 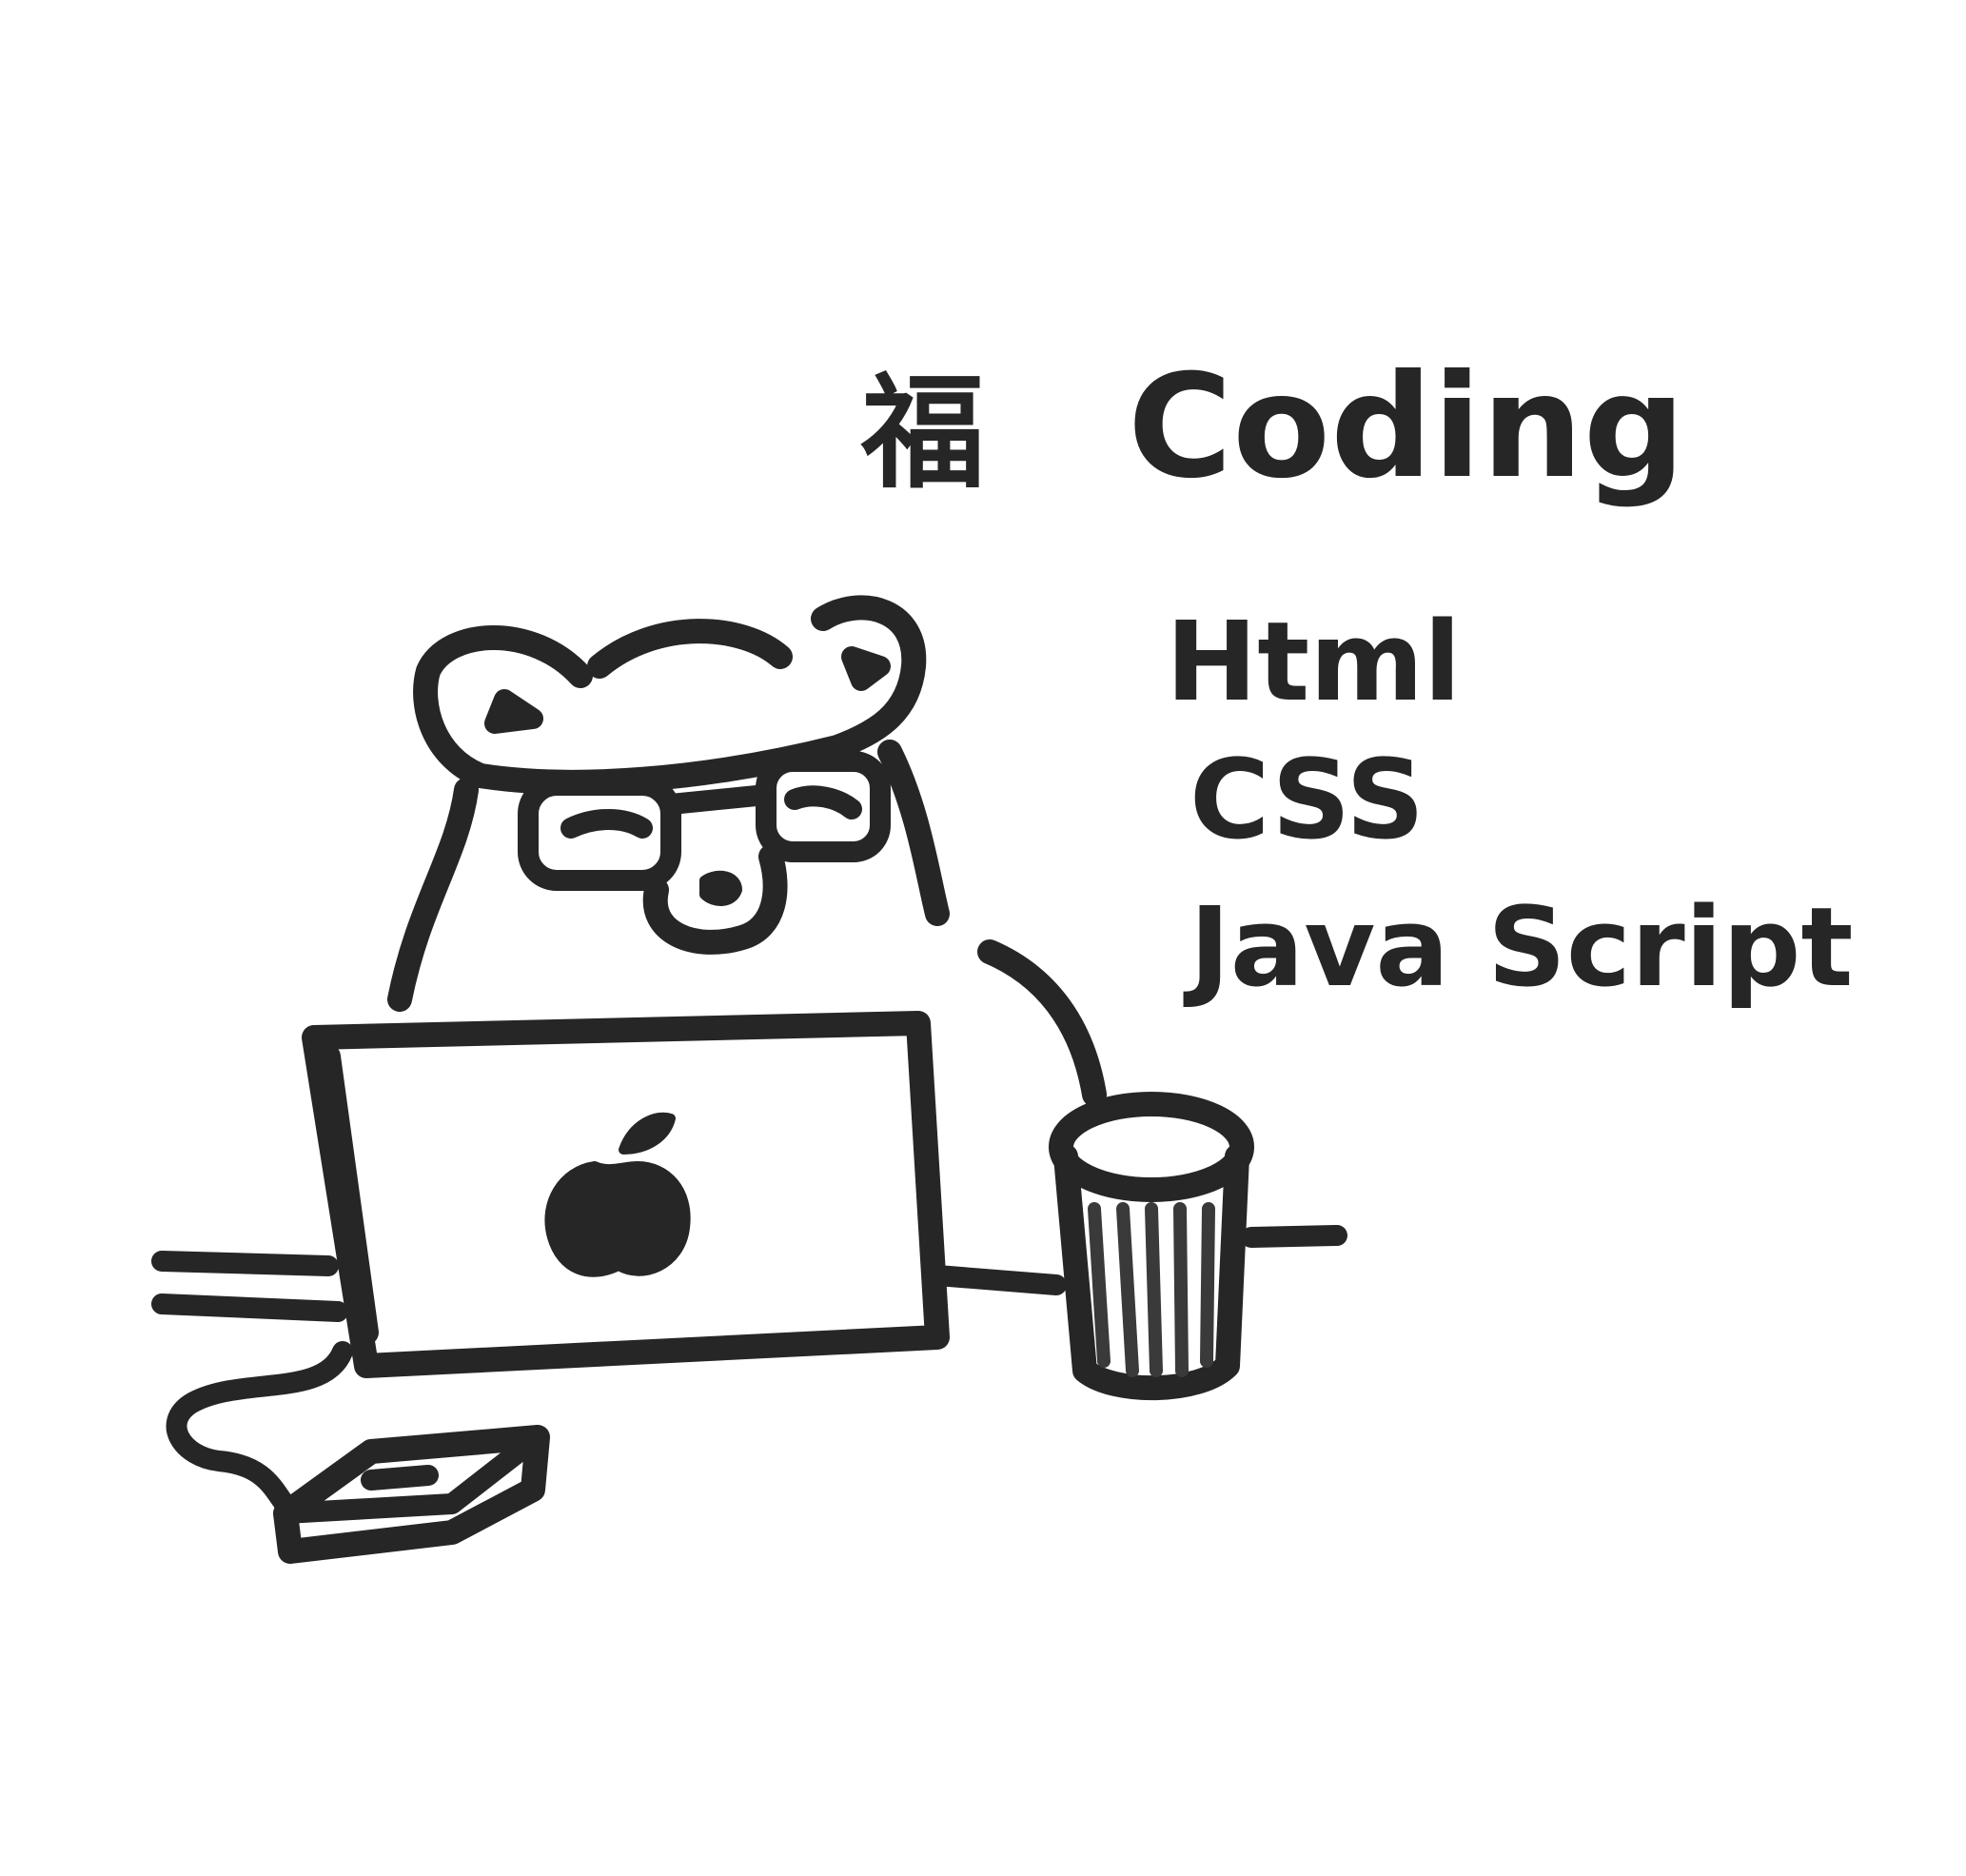 I want to click on glasses-bridge, so click(x=719, y=799).